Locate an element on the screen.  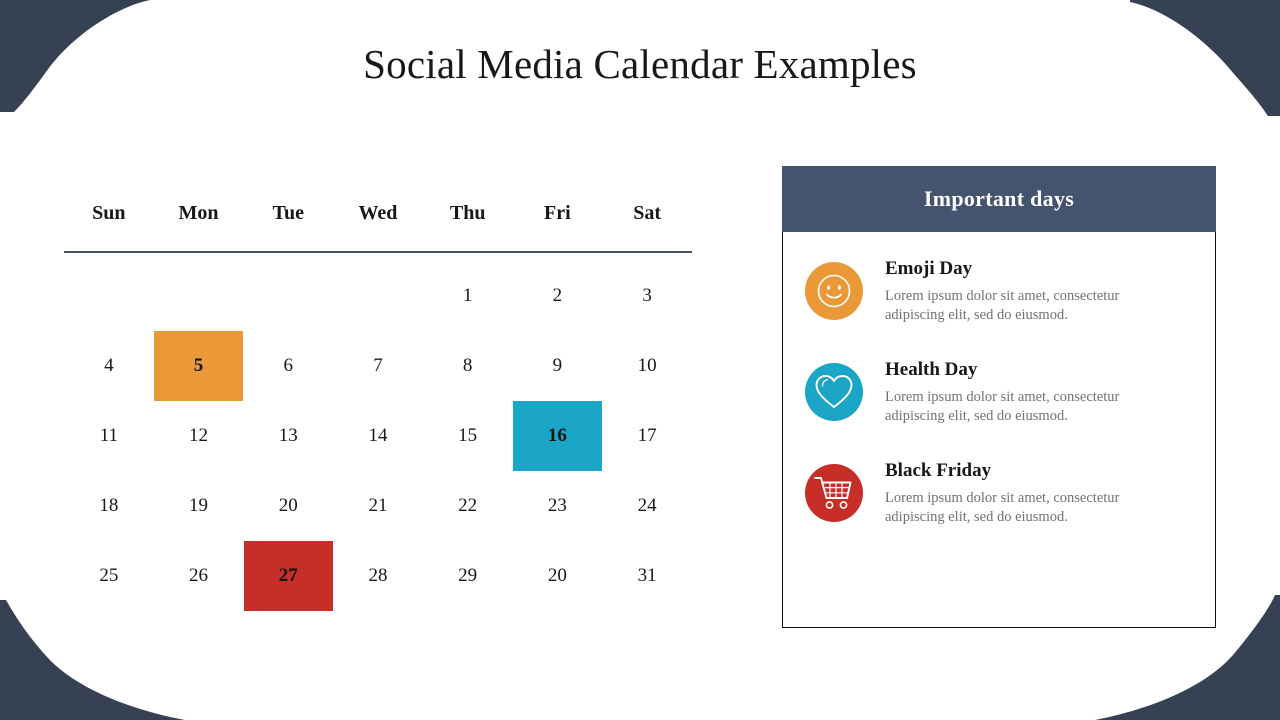
calendar-cell: 26 is located at coordinates (199, 576).